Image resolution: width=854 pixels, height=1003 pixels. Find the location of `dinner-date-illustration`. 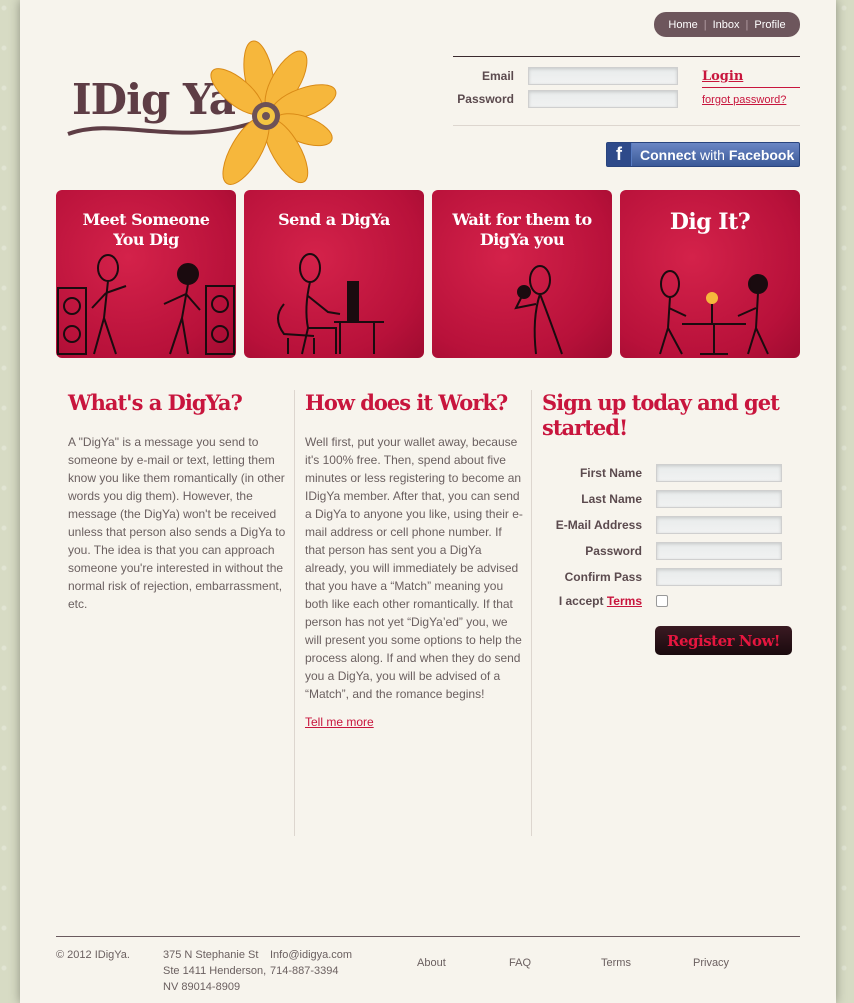

dinner-date-illustration is located at coordinates (714, 312).